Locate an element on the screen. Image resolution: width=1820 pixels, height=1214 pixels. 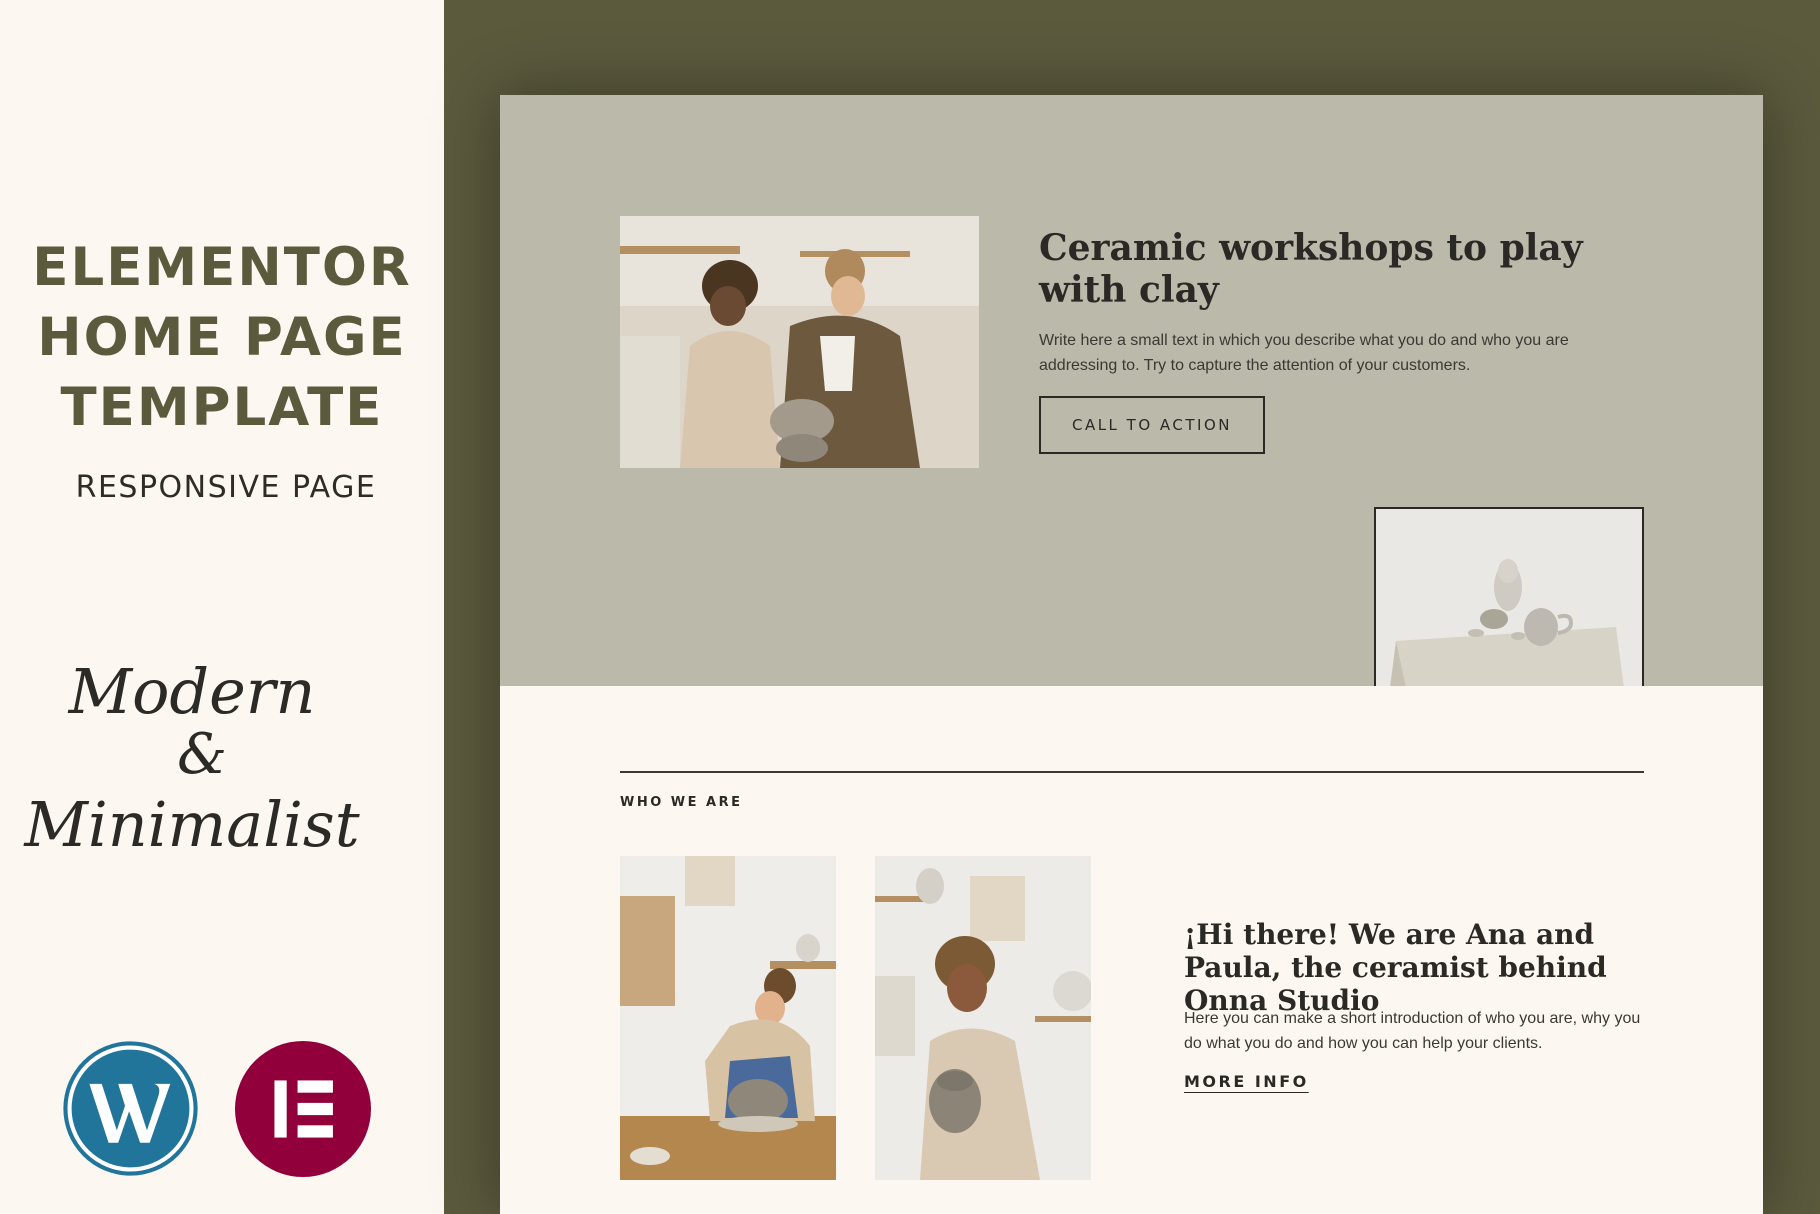
still-life-photo is located at coordinates (1509, 596).